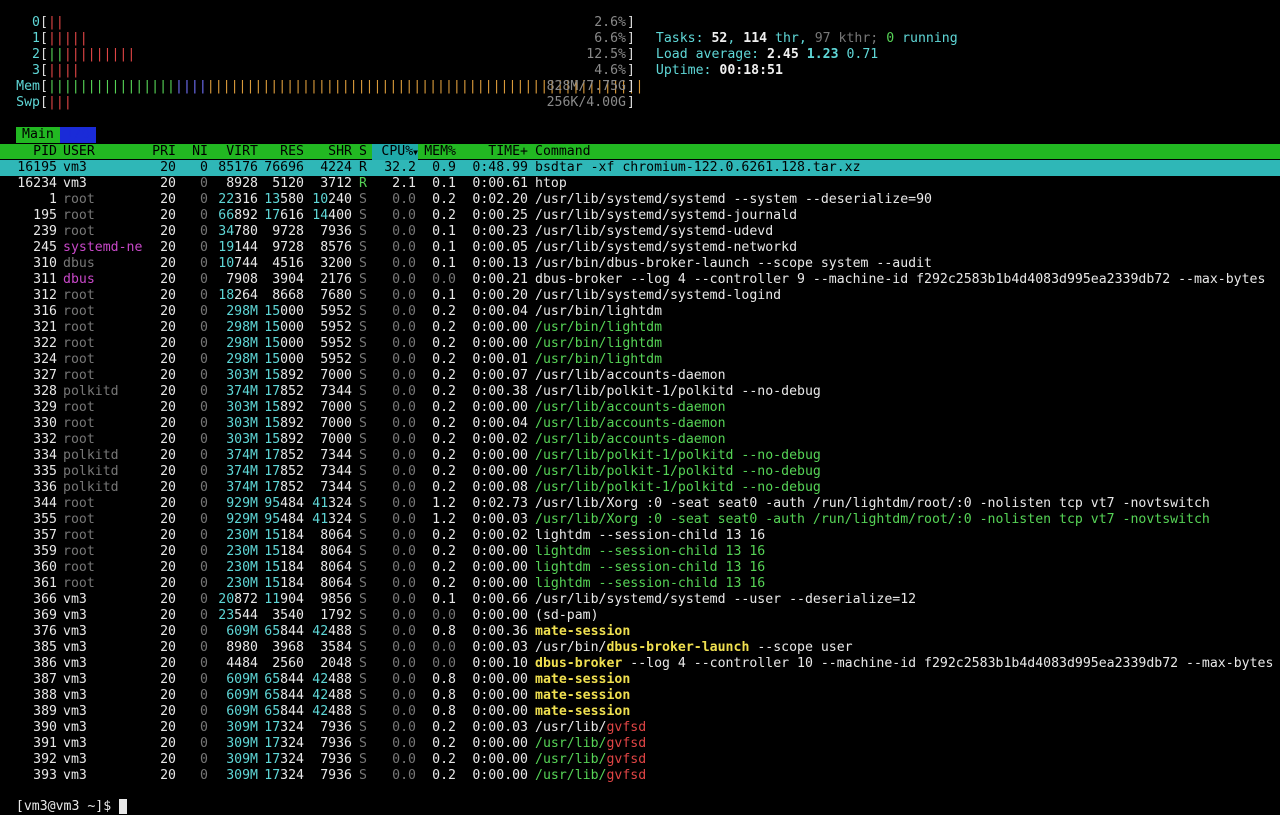 The height and width of the screenshot is (815, 1280). I want to click on col-cpu: CPU%▼, so click(395, 152).